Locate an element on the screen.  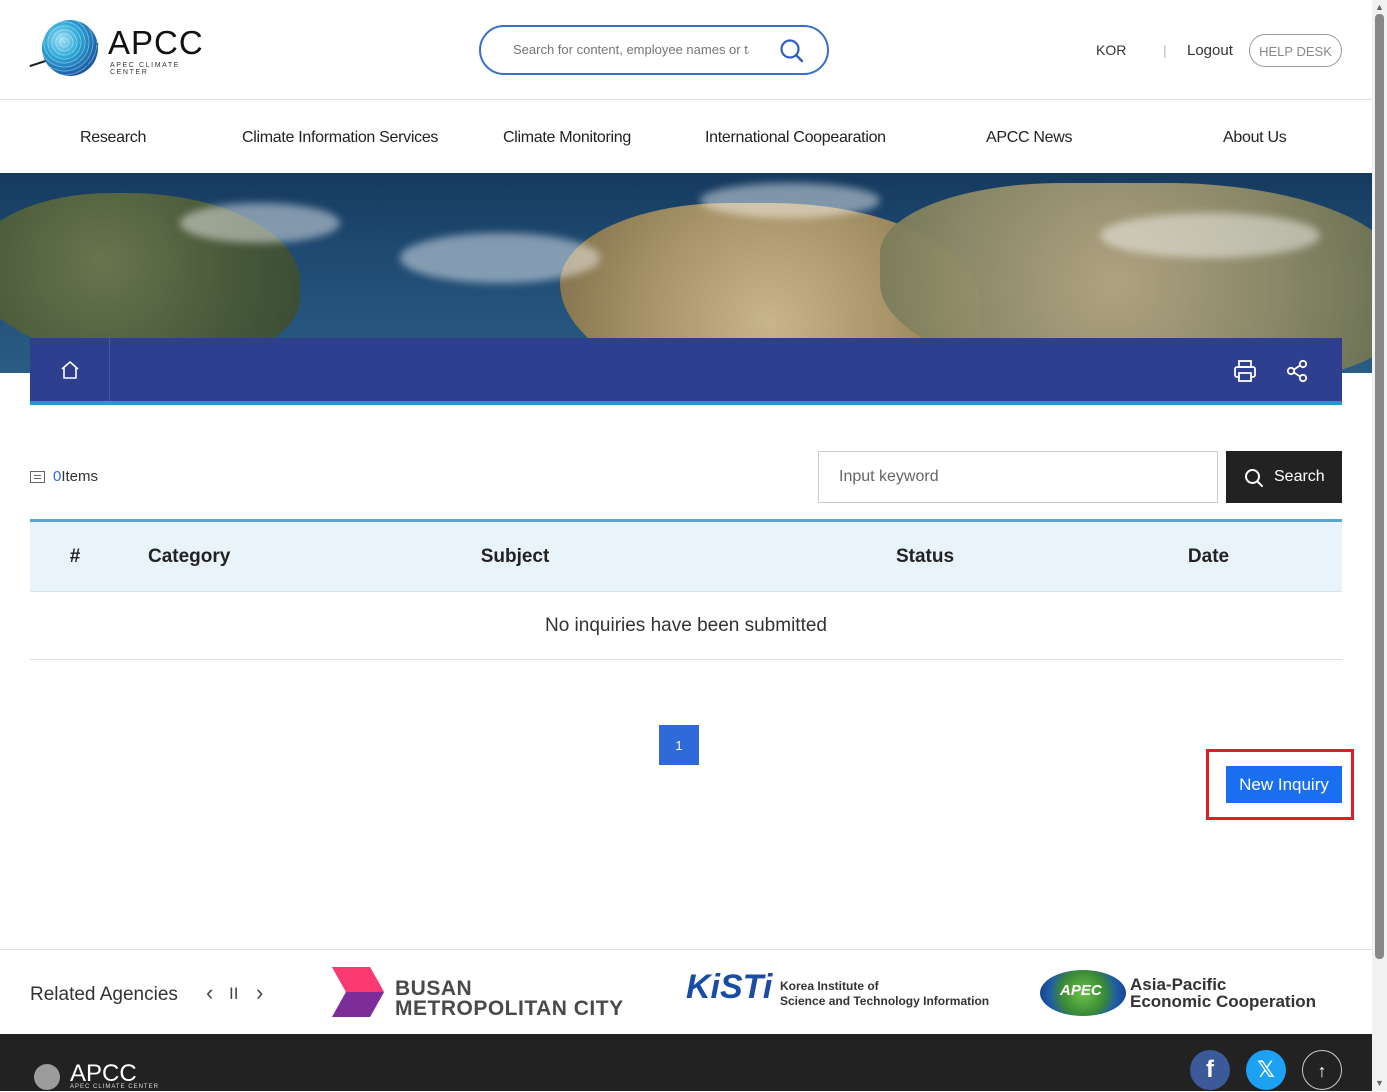
print-icon is located at coordinates (1245, 371).